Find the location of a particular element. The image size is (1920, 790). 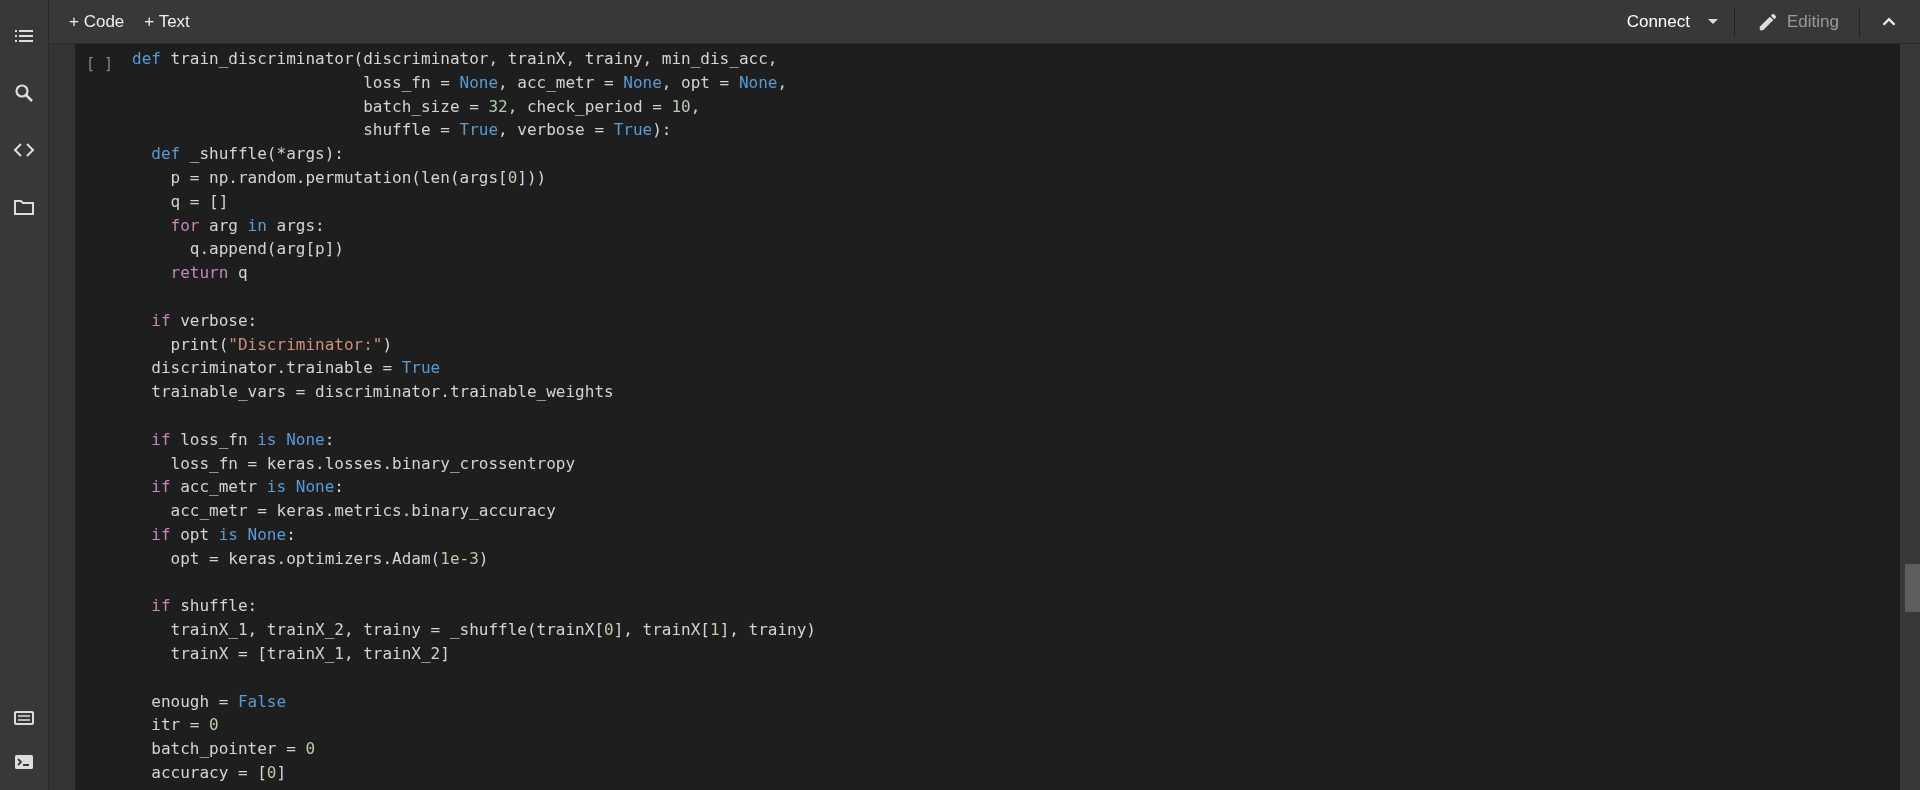

connect-button: Connect is located at coordinates (1658, 21).